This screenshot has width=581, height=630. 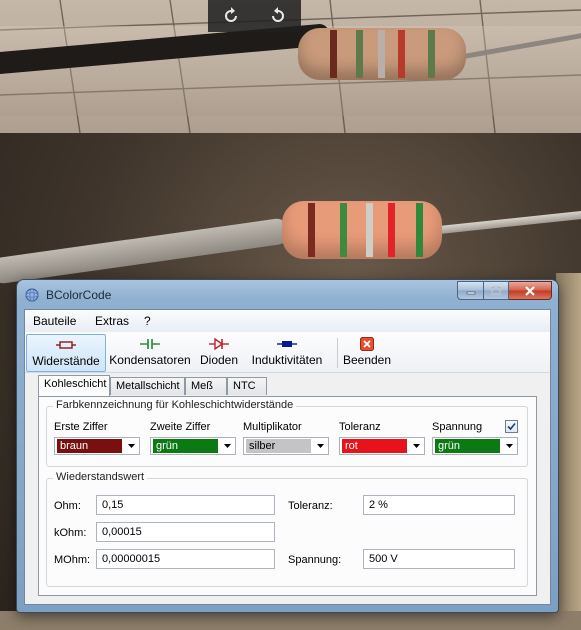 I want to click on voltage-color-label: Spannung, so click(x=457, y=427).